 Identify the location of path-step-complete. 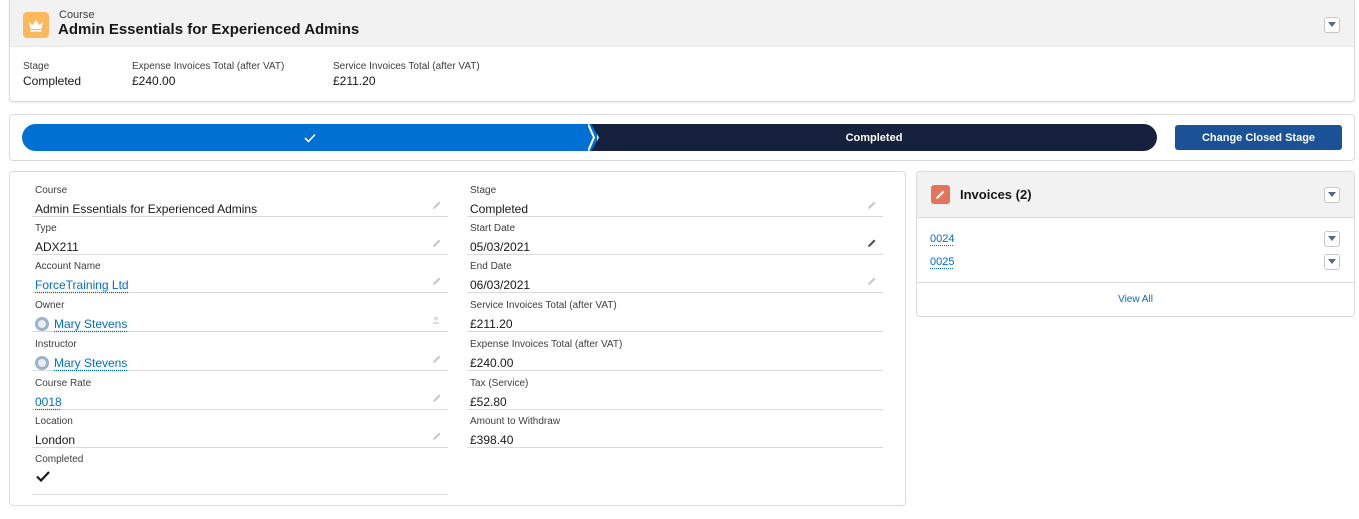
(309, 137).